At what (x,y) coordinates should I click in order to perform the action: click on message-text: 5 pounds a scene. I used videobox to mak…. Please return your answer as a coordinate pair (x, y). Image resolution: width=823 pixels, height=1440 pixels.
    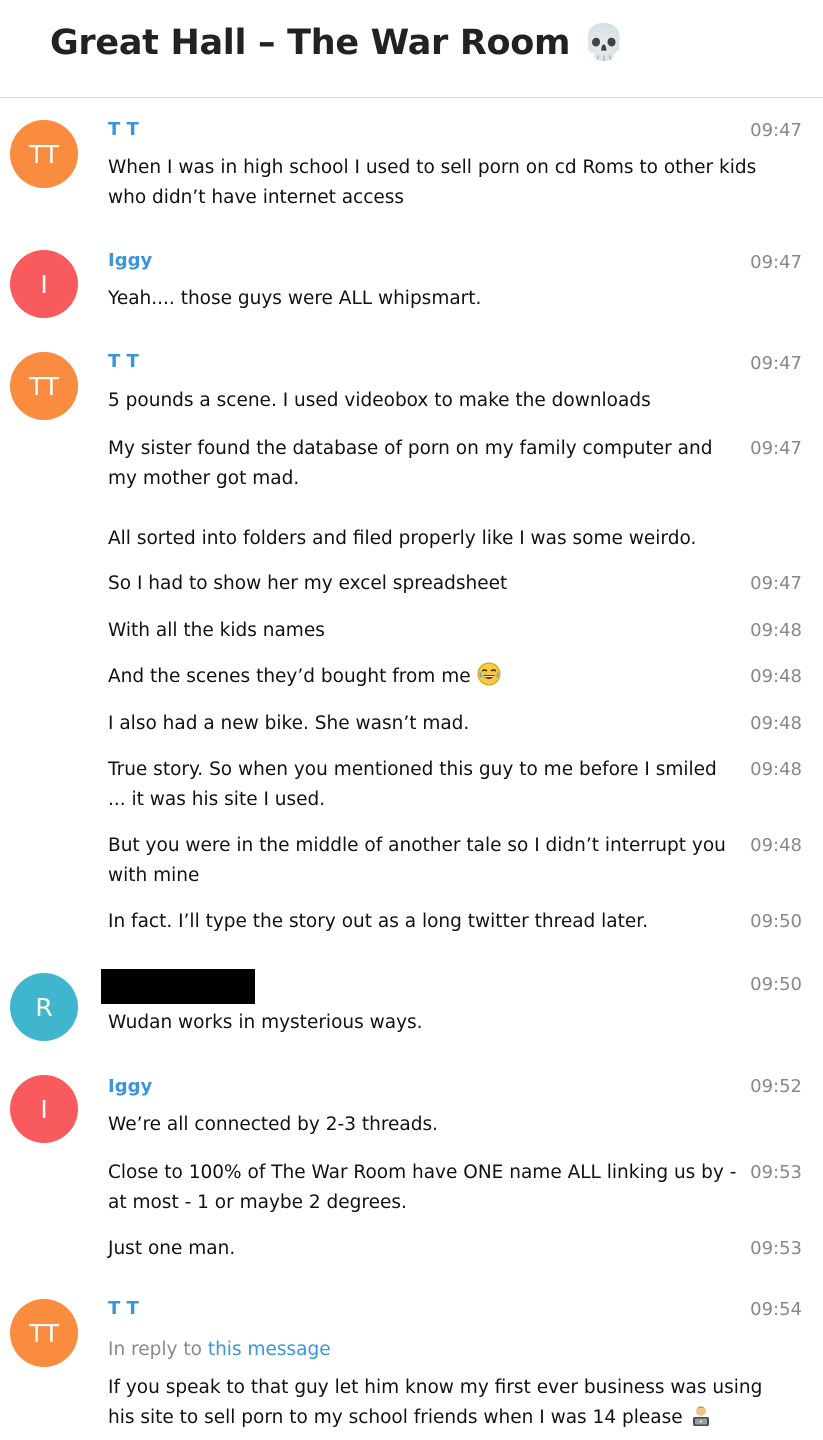
    Looking at the image, I should click on (379, 400).